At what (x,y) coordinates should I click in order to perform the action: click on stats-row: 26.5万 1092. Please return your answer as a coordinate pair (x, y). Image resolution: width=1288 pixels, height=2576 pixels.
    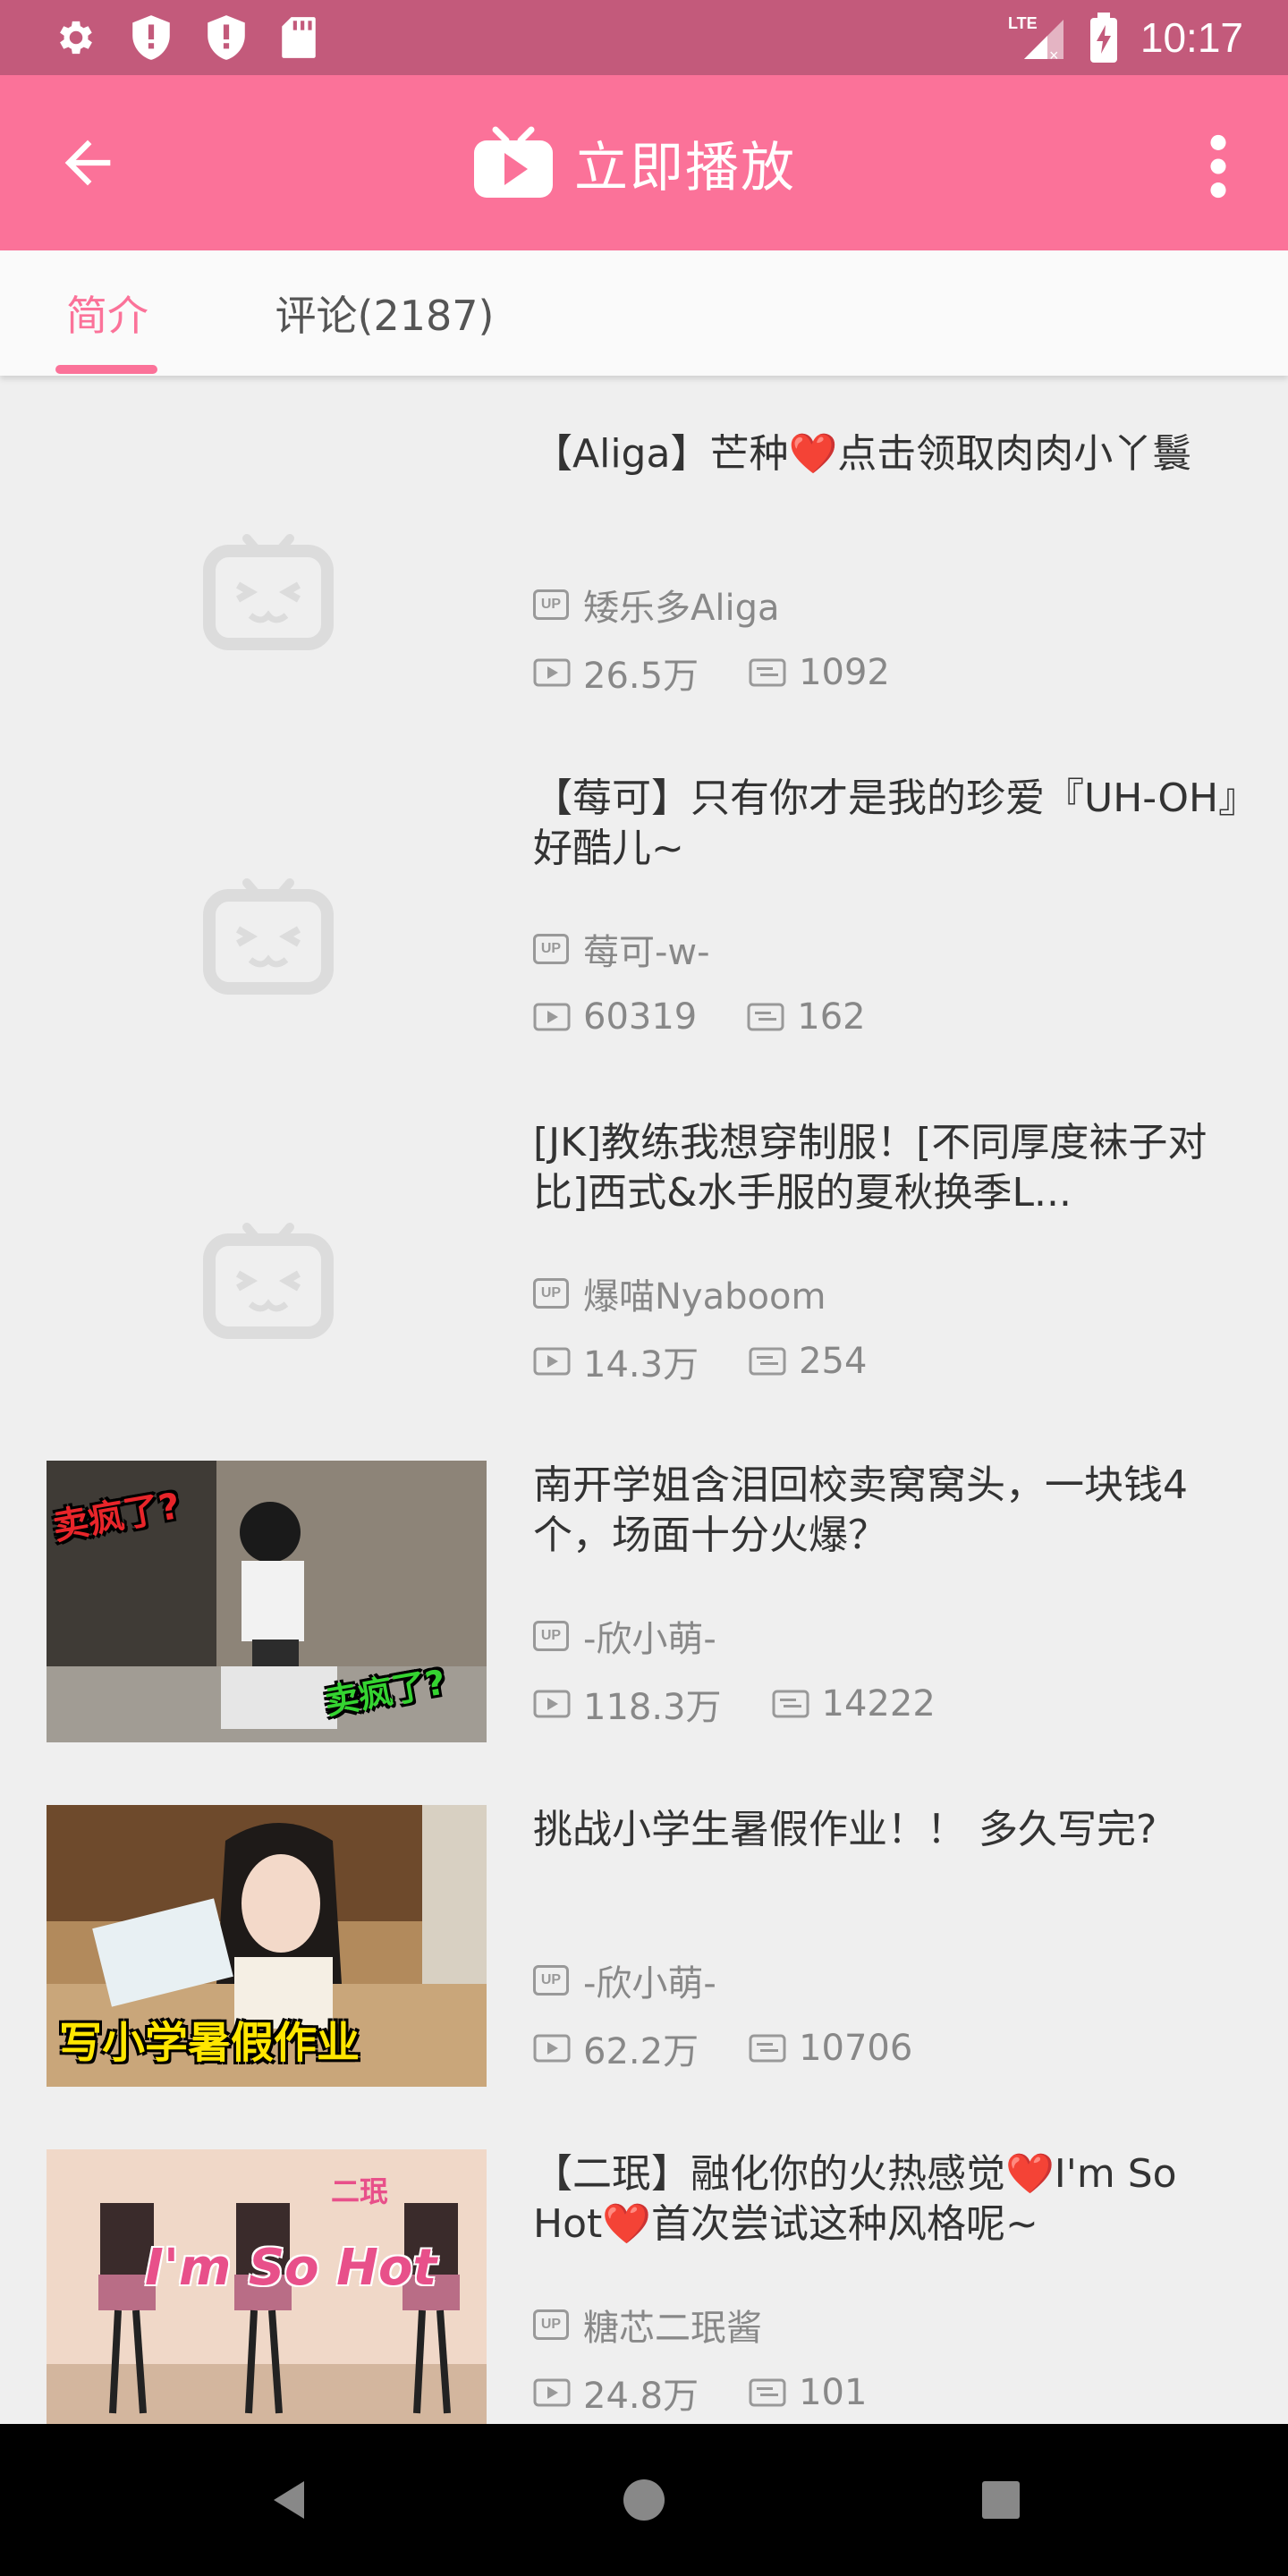
    Looking at the image, I should click on (736, 673).